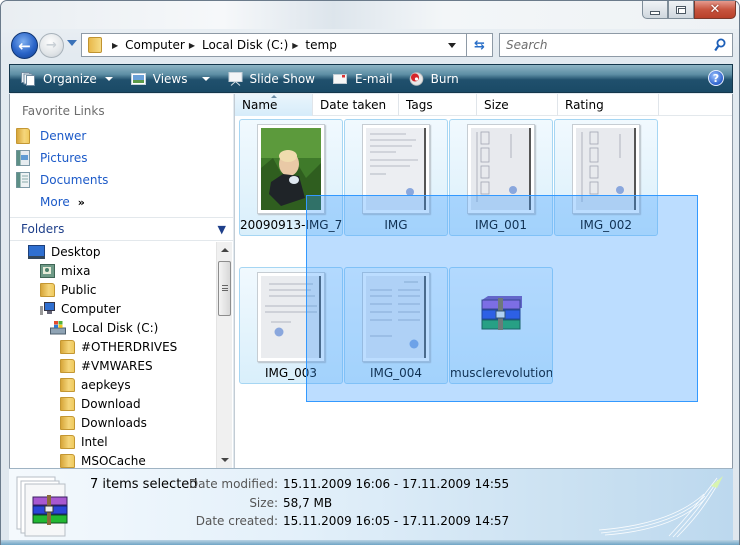 This screenshot has height=545, width=740. I want to click on favorite-link-label: Documents, so click(74, 180).